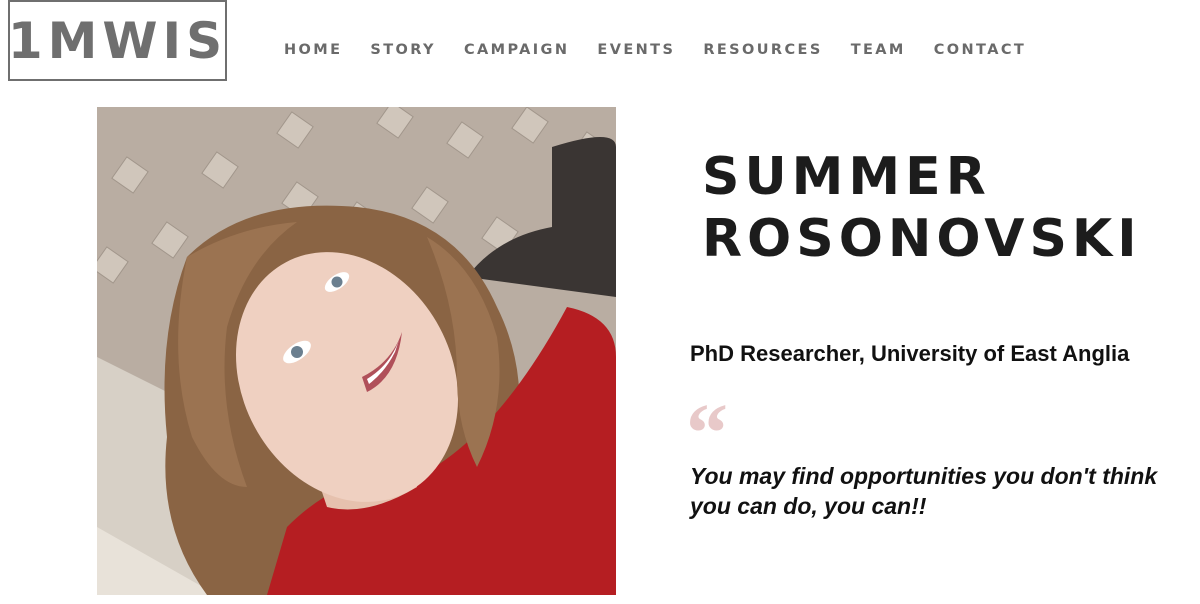 Image resolution: width=1200 pixels, height=604 pixels. What do you see at coordinates (846, 177) in the screenshot?
I see `profile-name-first: SUMMER` at bounding box center [846, 177].